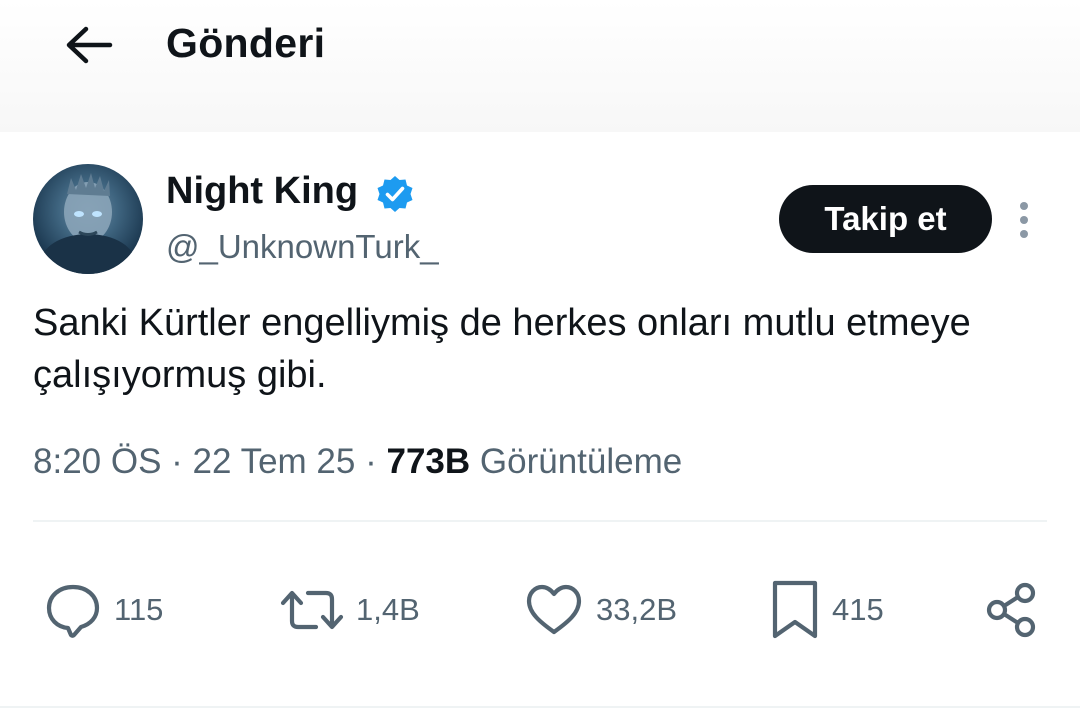 The image size is (1080, 711). What do you see at coordinates (274, 461) in the screenshot?
I see `tweet-date: 22 Tem 25` at bounding box center [274, 461].